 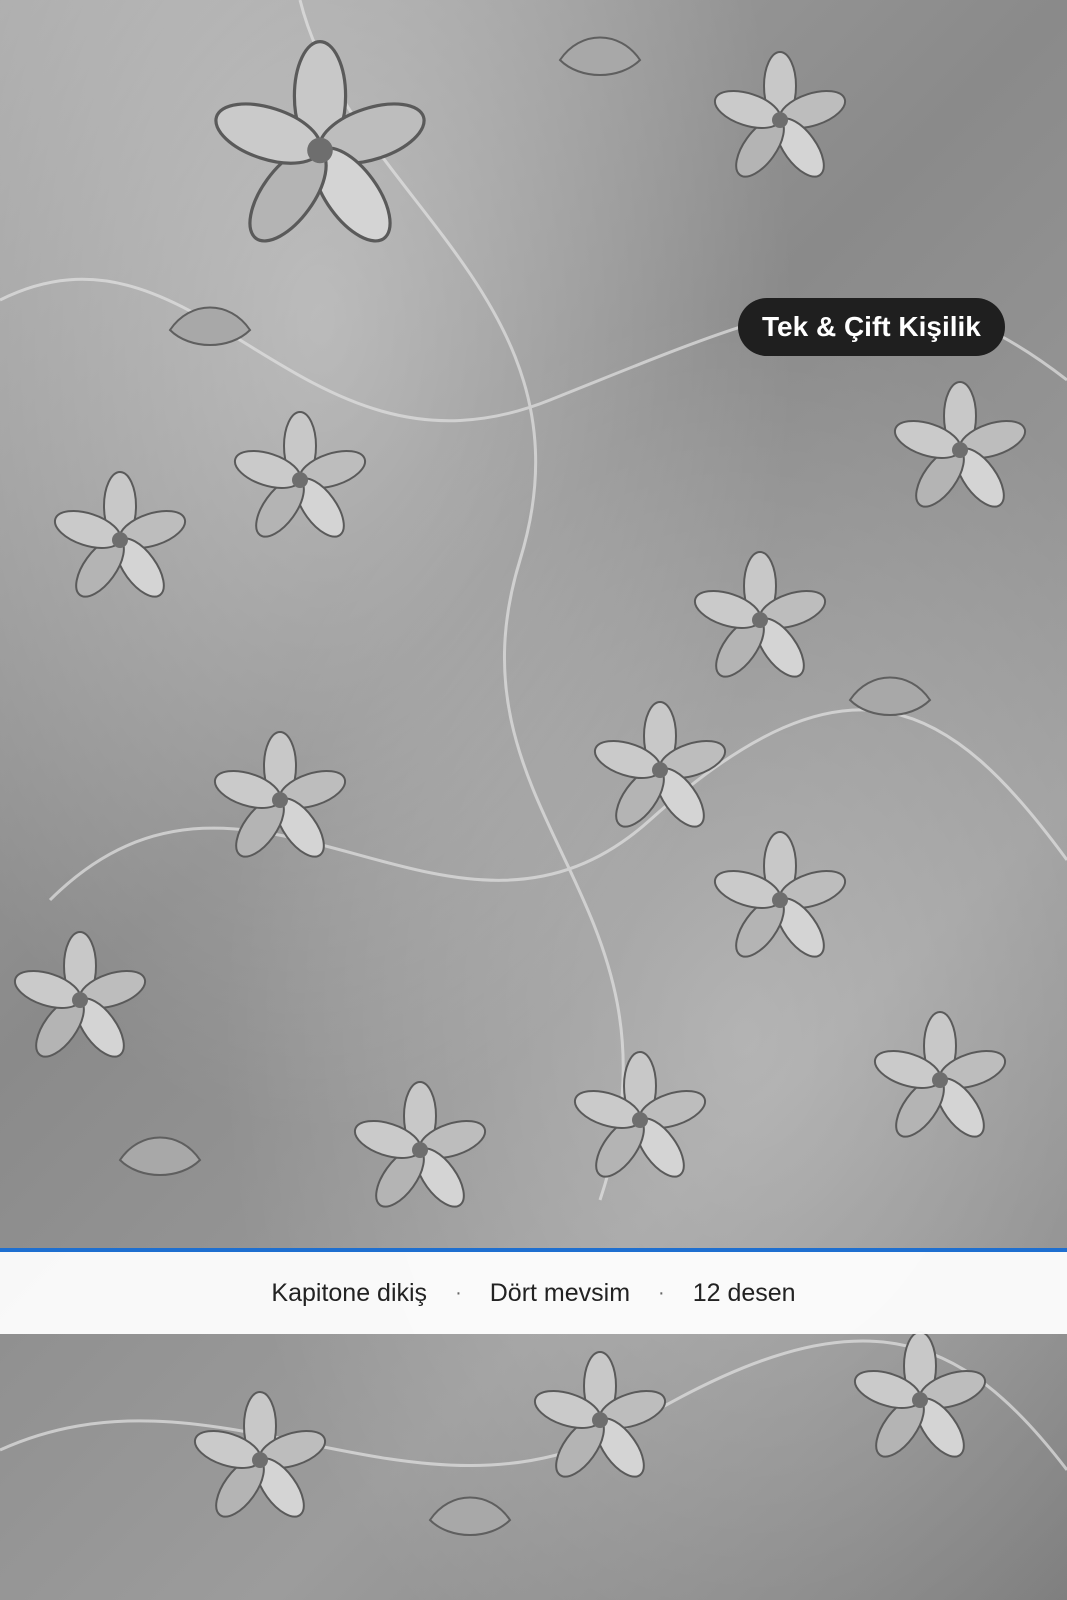 What do you see at coordinates (560, 1292) in the screenshot?
I see `feature-item-season: Dört mevsim` at bounding box center [560, 1292].